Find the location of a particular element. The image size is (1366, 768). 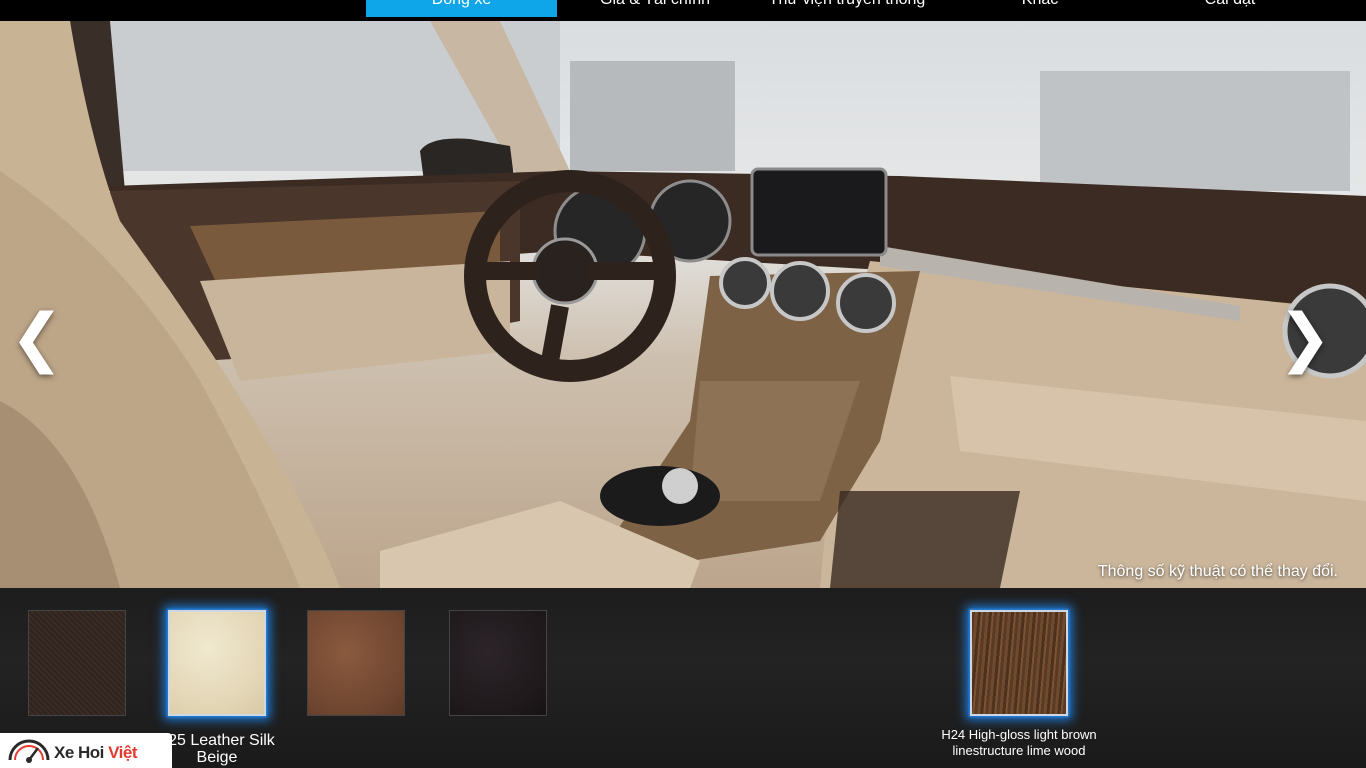

tab-price-finance: Giá & Tài chính is located at coordinates (655, 8).